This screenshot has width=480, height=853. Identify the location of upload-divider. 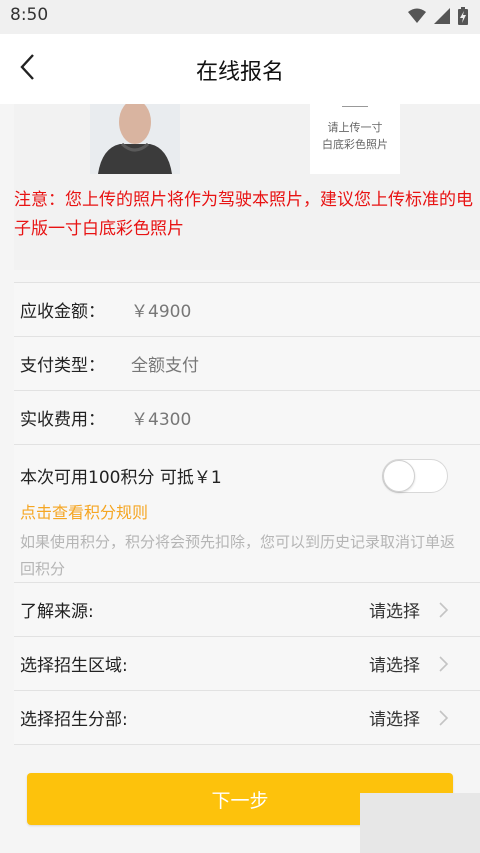
(355, 106).